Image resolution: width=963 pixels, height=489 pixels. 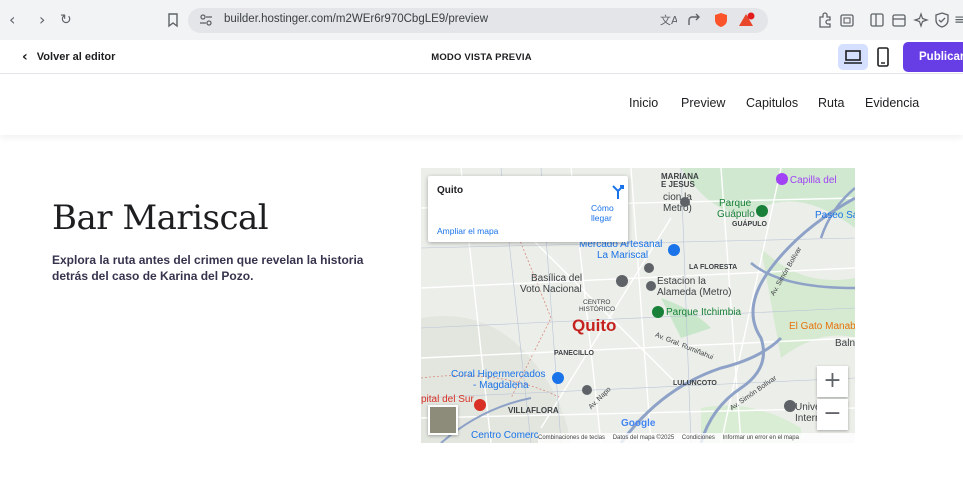 I want to click on map-place-card: Quito Cómo llegar Ampliar el mapa, so click(x=528, y=209).